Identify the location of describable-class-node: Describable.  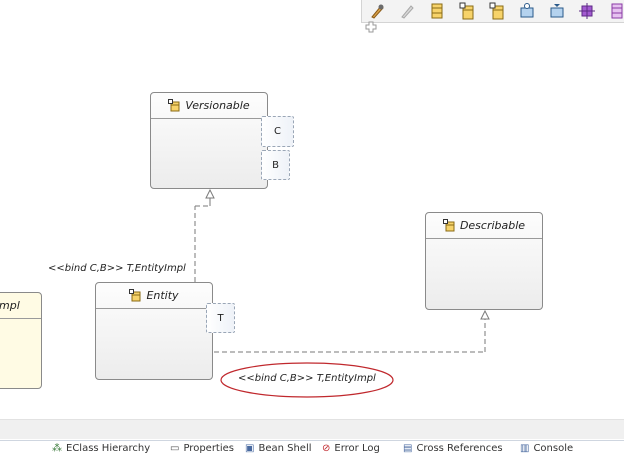
(484, 261).